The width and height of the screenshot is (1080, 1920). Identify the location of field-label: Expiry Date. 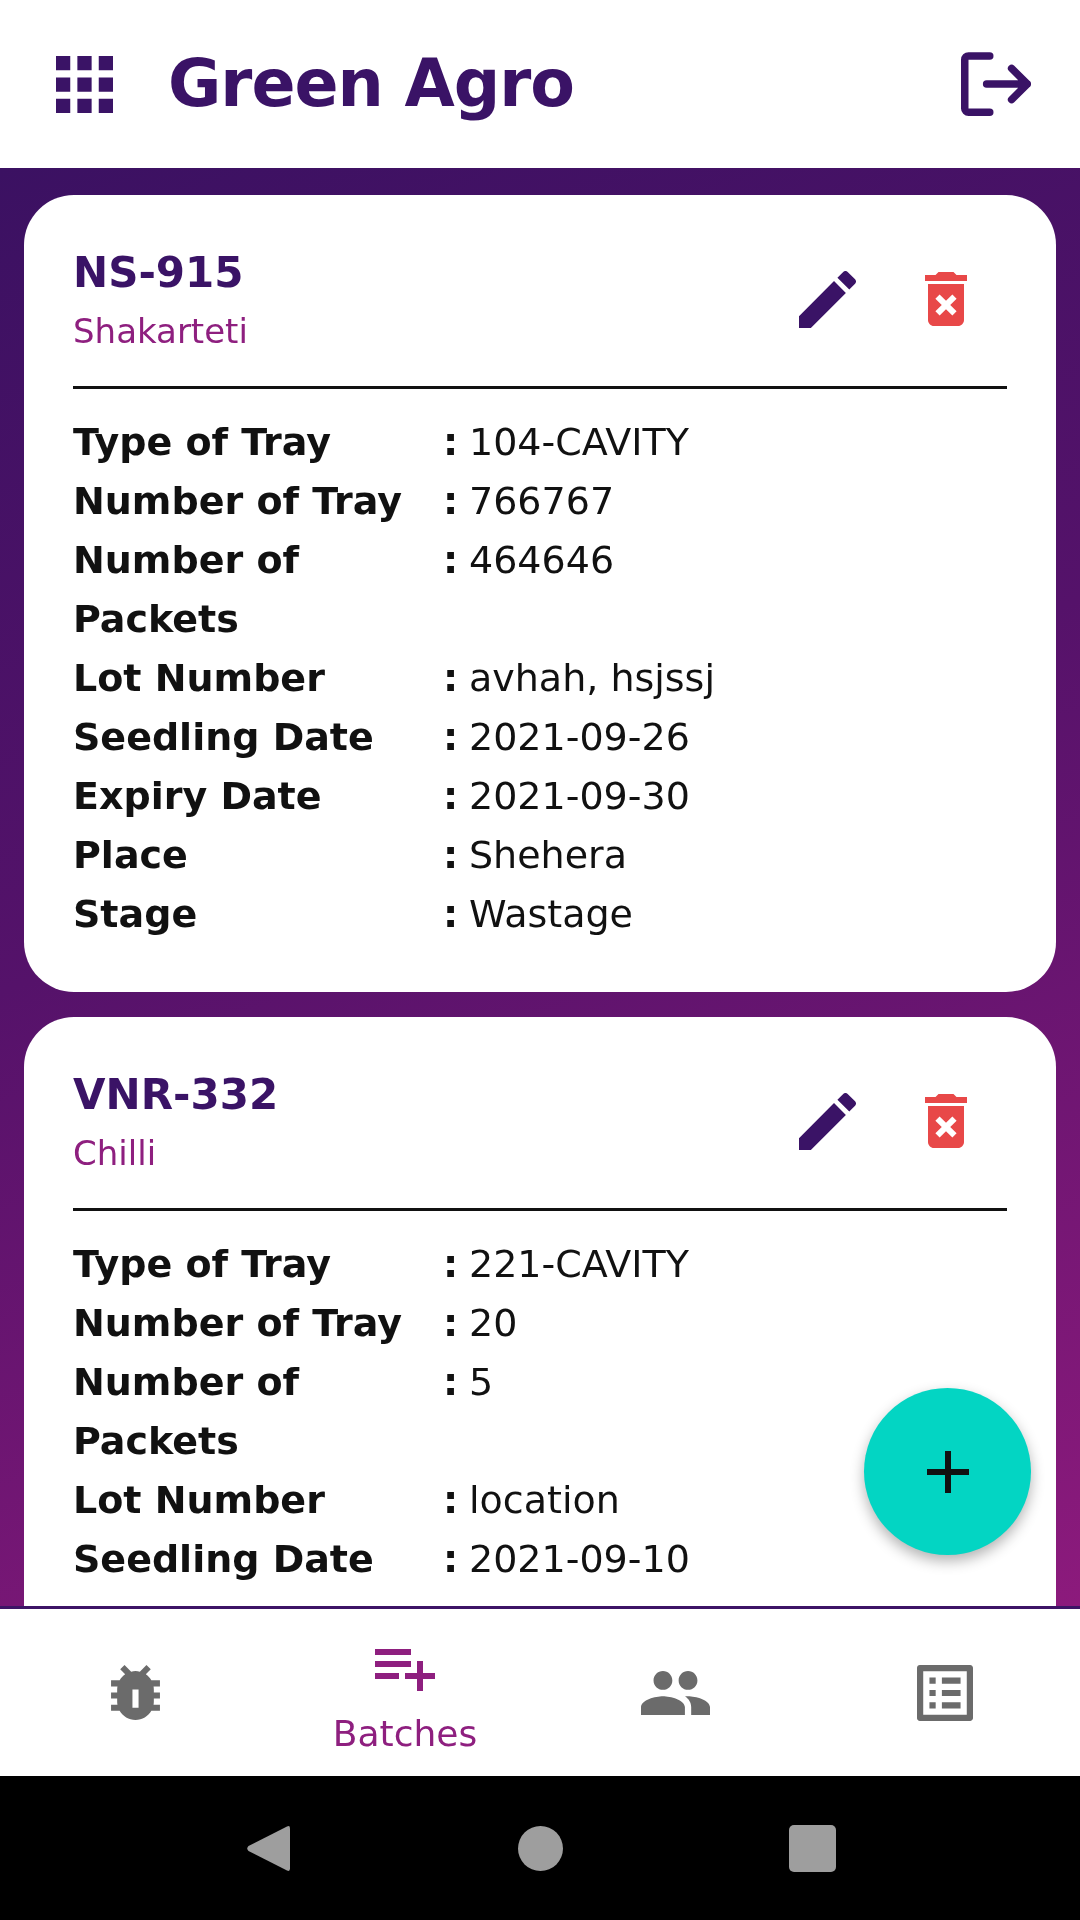
(197, 796).